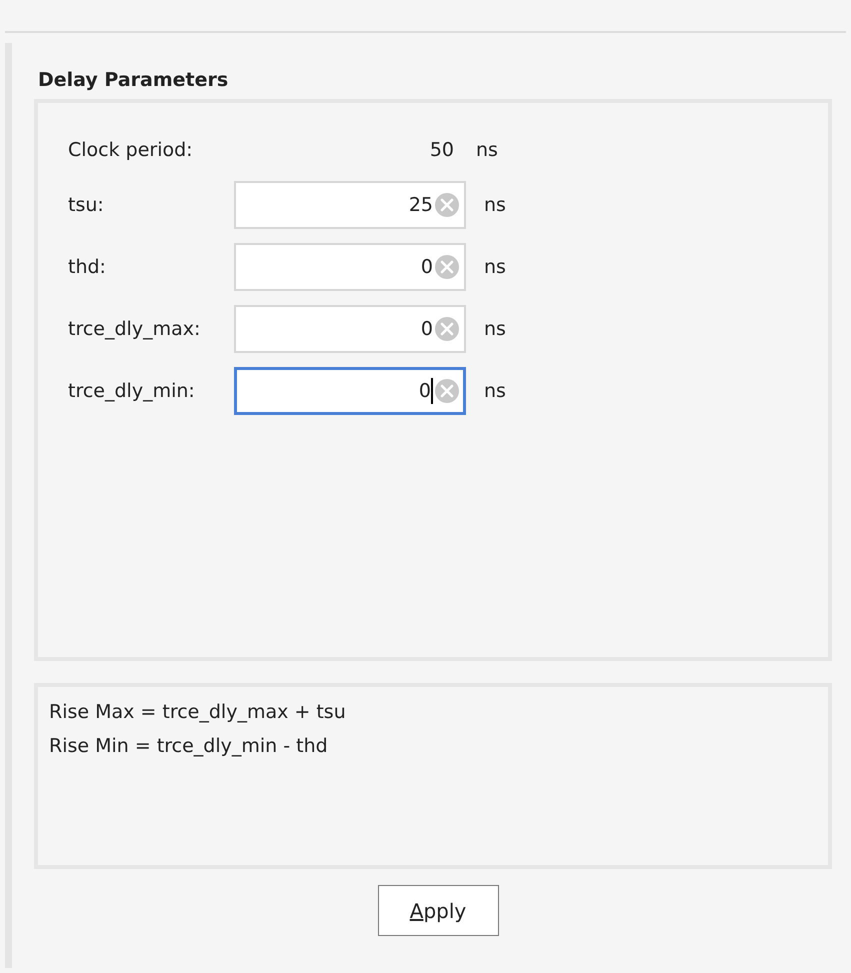 Image resolution: width=851 pixels, height=973 pixels. Describe the element at coordinates (131, 150) in the screenshot. I see `field-label: Clock period:` at that location.